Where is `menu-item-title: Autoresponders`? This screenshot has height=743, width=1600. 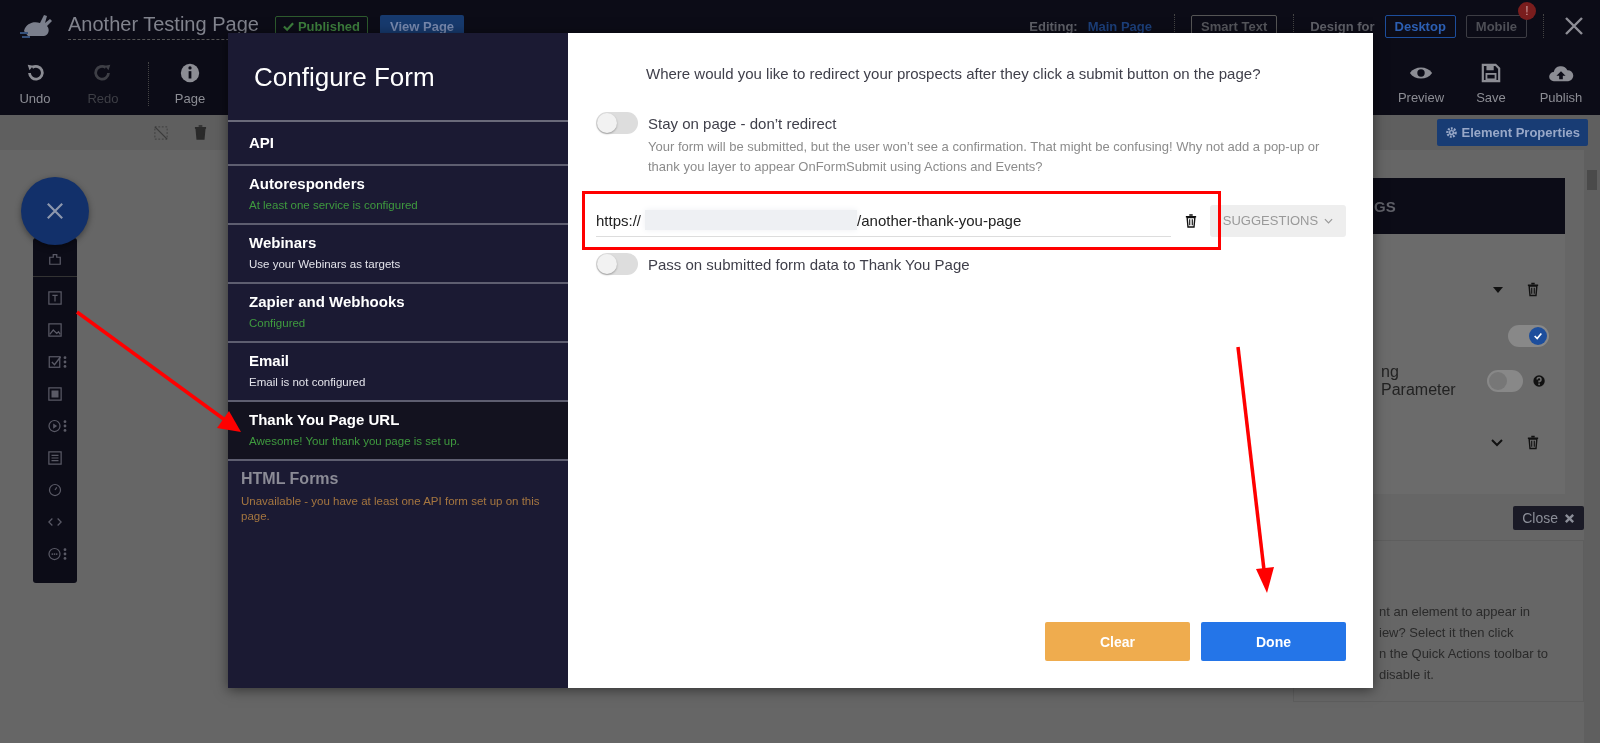
menu-item-title: Autoresponders is located at coordinates (307, 183).